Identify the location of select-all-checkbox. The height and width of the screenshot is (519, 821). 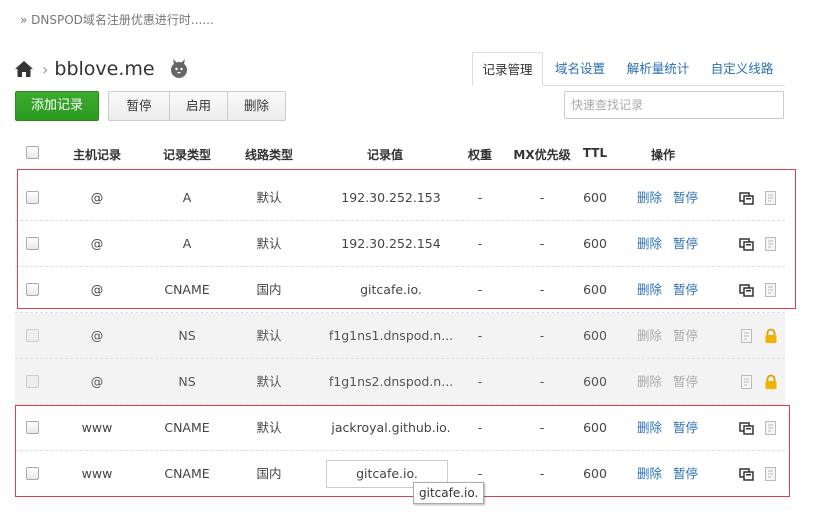
(32, 154).